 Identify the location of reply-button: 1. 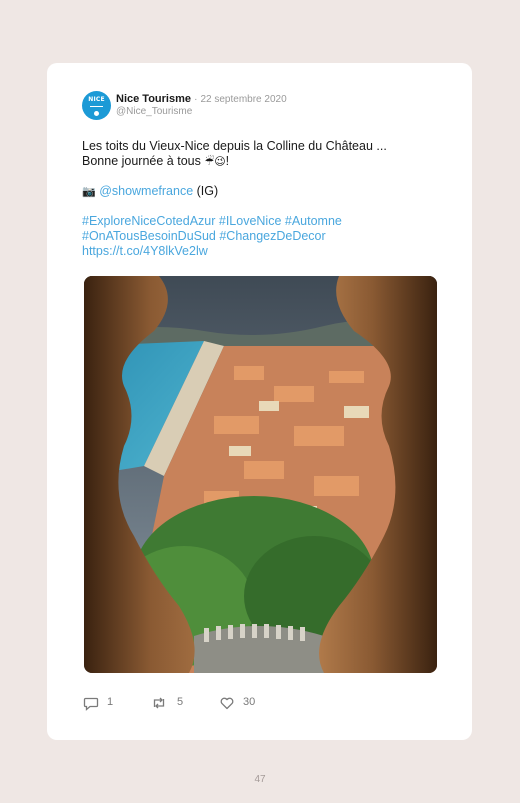
(103, 703).